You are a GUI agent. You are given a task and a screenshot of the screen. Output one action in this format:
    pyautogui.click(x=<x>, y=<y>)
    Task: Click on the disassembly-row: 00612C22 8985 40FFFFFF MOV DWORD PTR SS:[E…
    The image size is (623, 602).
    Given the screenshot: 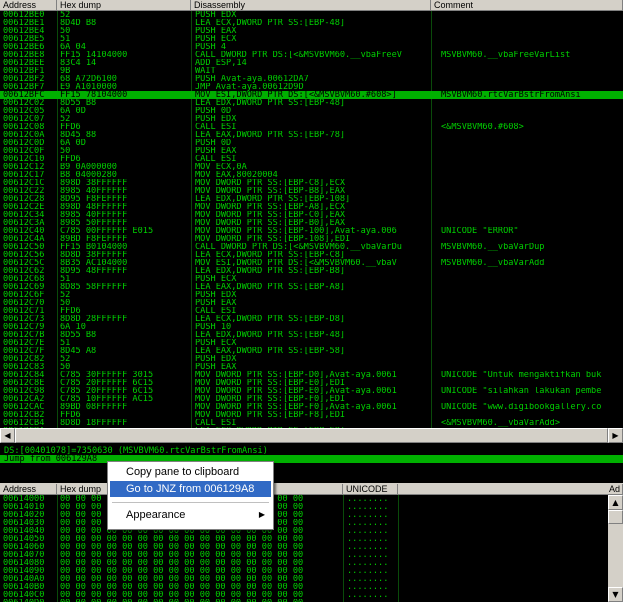 What is the action you would take?
    pyautogui.click(x=311, y=191)
    